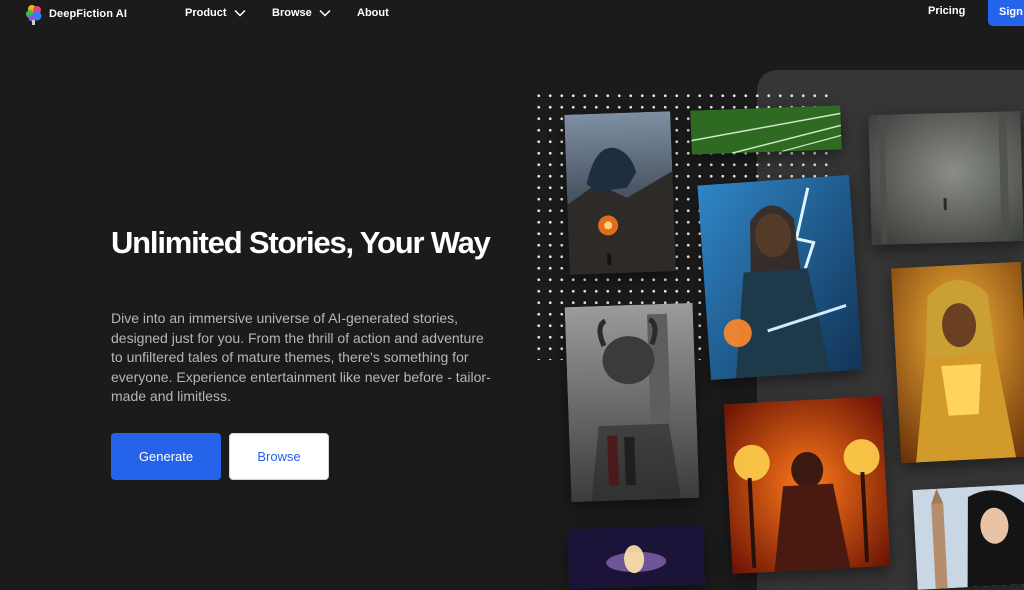 This screenshot has width=1024, height=590. I want to click on nav-about-label: About, so click(373, 13).